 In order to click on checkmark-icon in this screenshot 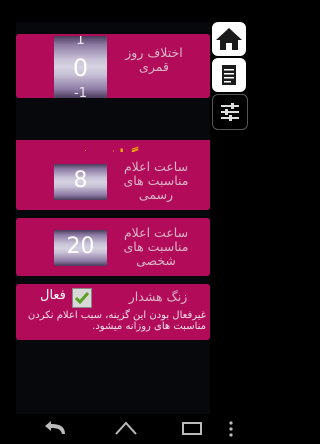, I will do `click(82, 298)`.